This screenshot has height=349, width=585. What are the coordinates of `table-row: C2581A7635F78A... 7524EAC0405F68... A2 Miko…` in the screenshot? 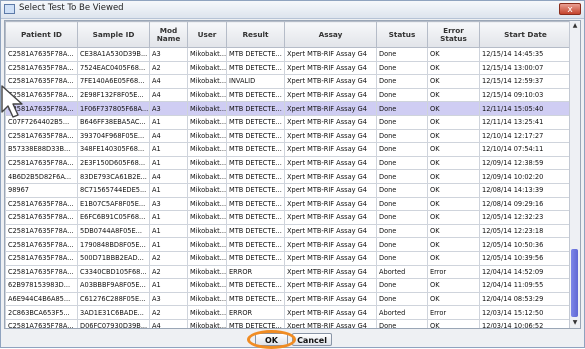 It's located at (288, 68).